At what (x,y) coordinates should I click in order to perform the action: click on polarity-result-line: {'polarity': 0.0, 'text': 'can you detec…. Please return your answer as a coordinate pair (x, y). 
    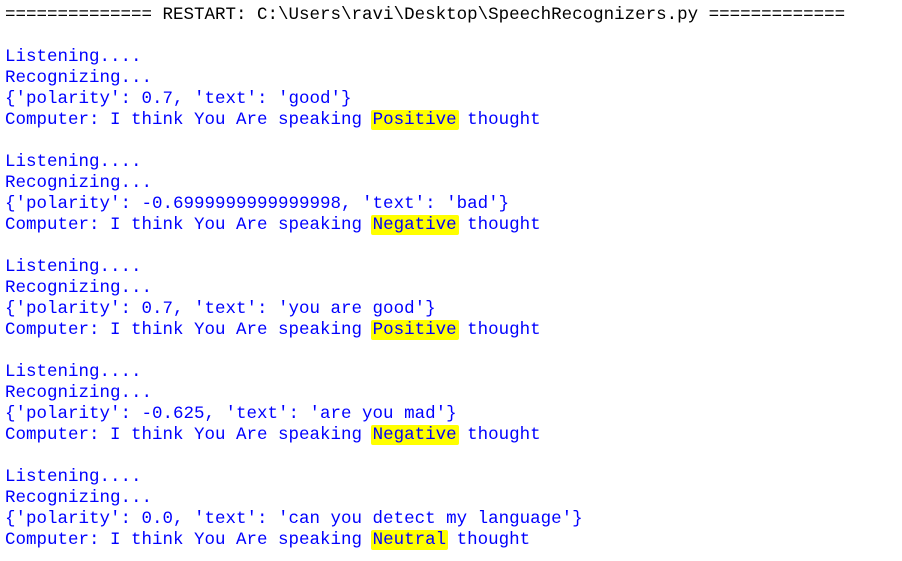
    Looking at the image, I should click on (294, 519).